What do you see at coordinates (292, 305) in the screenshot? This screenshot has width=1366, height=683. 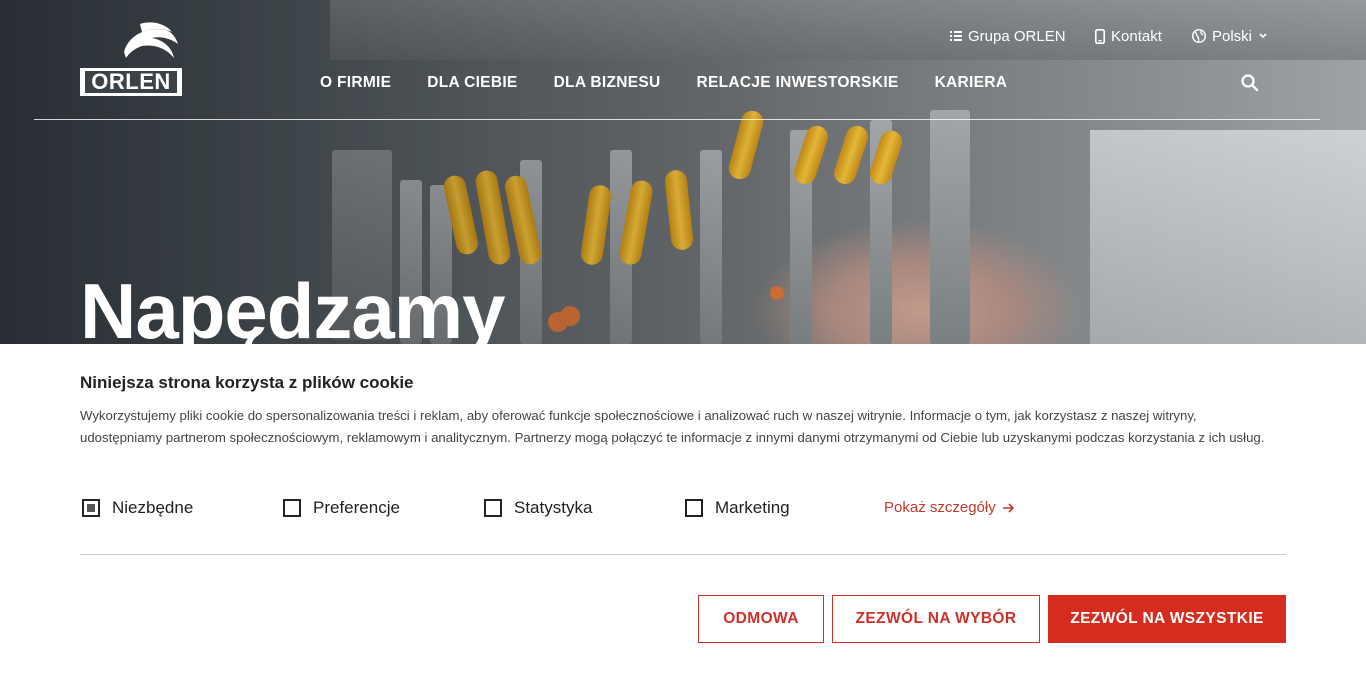 I see `hero-headline: Napędzamy` at bounding box center [292, 305].